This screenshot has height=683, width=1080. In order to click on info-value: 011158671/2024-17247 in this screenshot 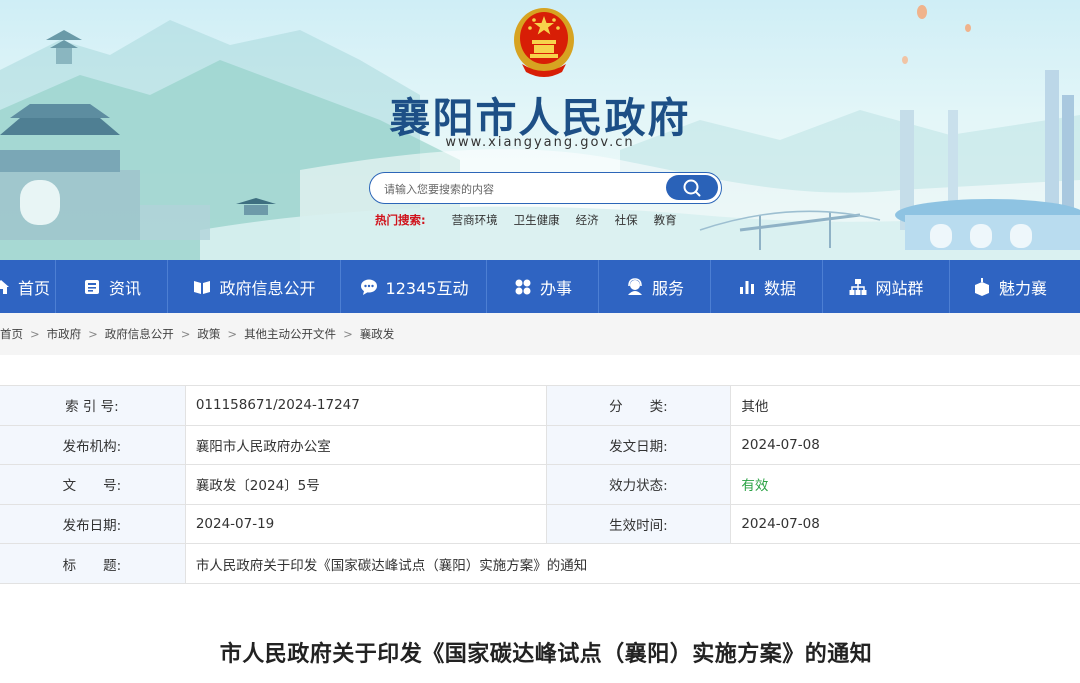, I will do `click(365, 405)`.